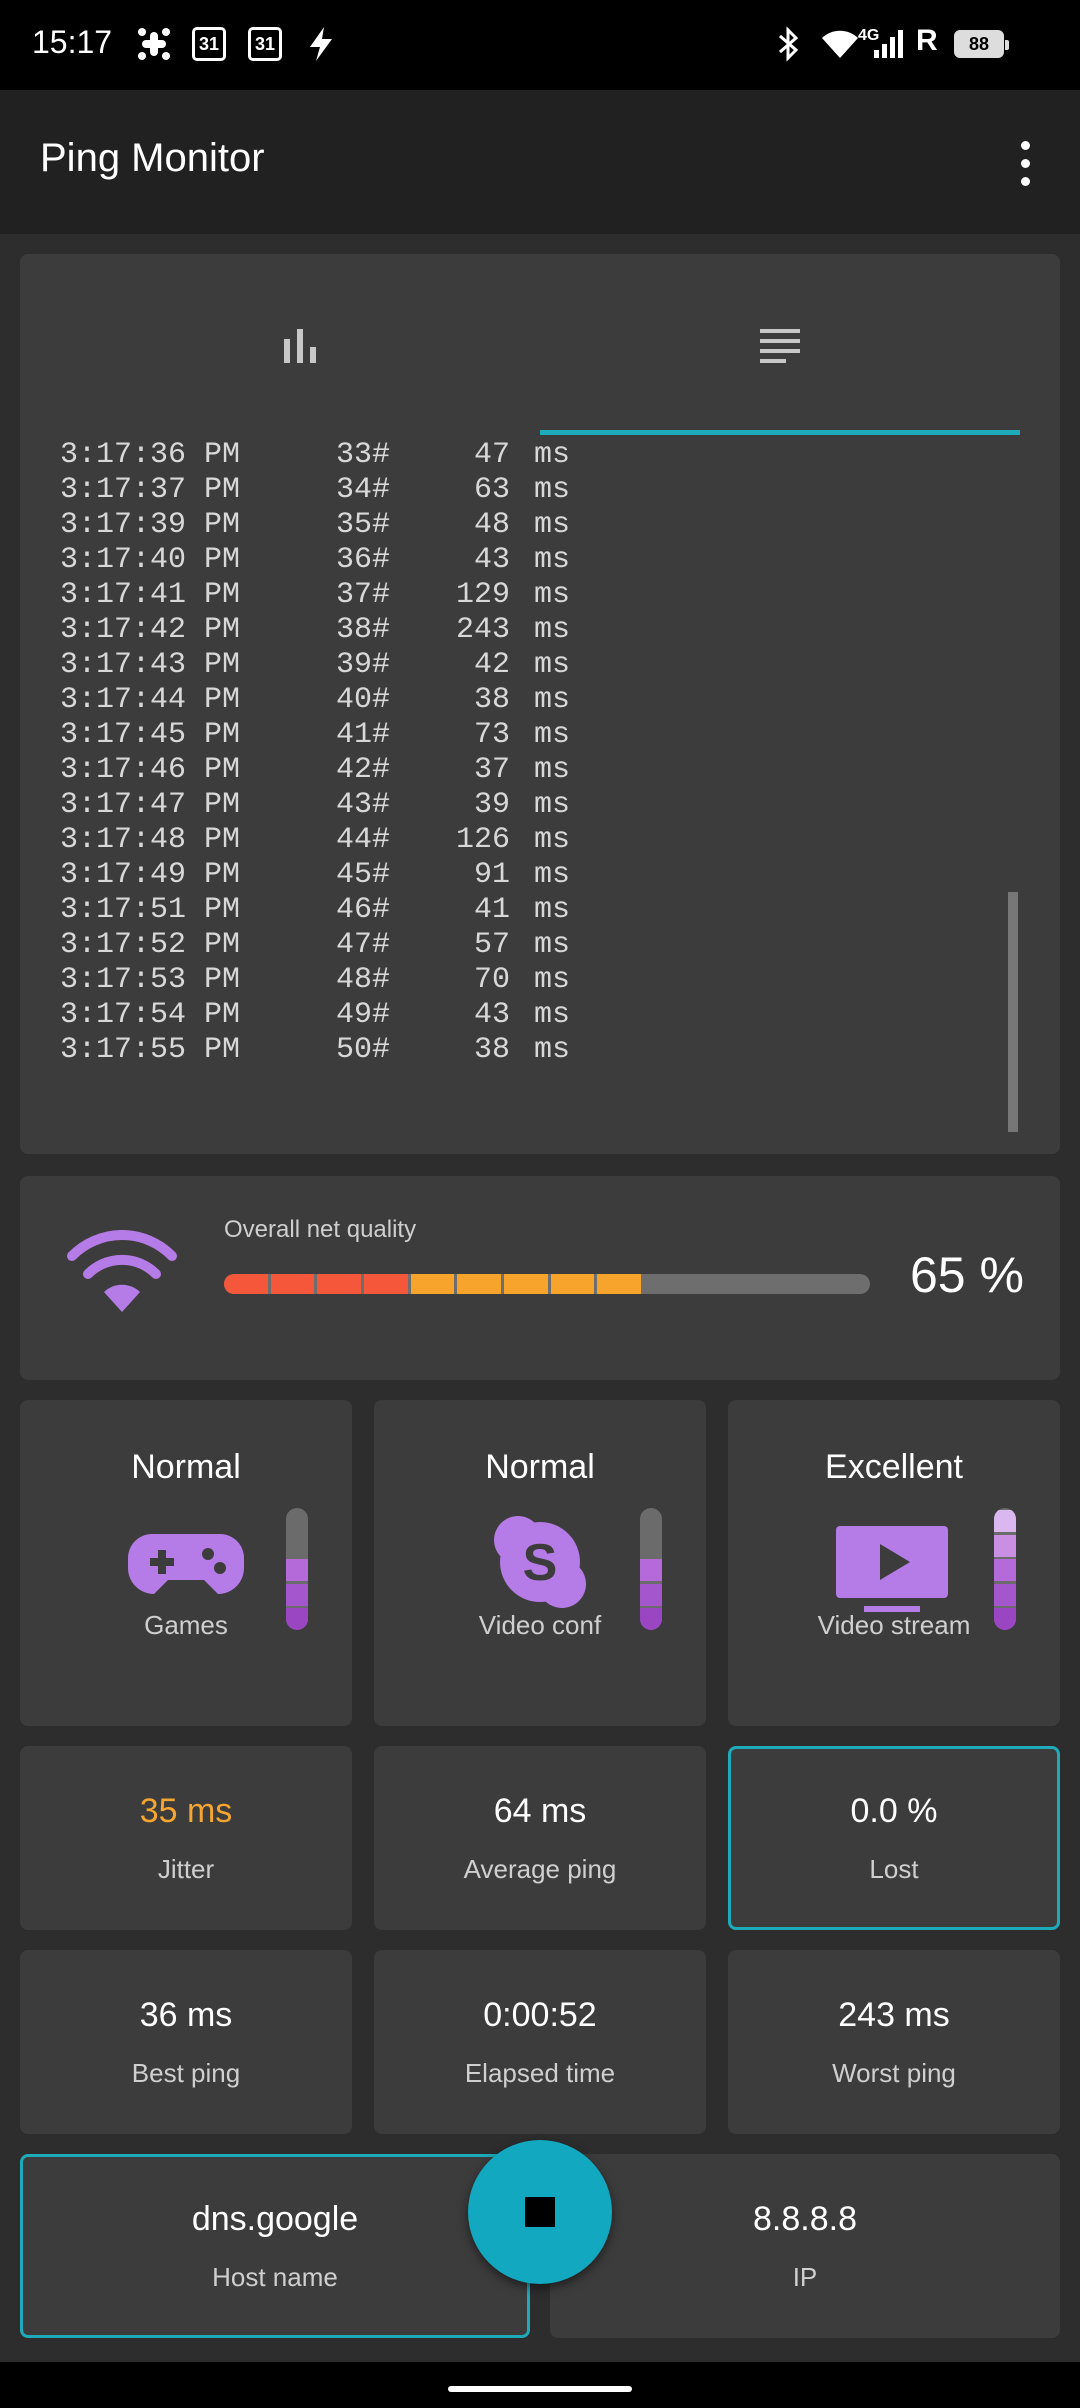  Describe the element at coordinates (150, 595) in the screenshot. I see `log-time: 3:17:41 PM` at that location.